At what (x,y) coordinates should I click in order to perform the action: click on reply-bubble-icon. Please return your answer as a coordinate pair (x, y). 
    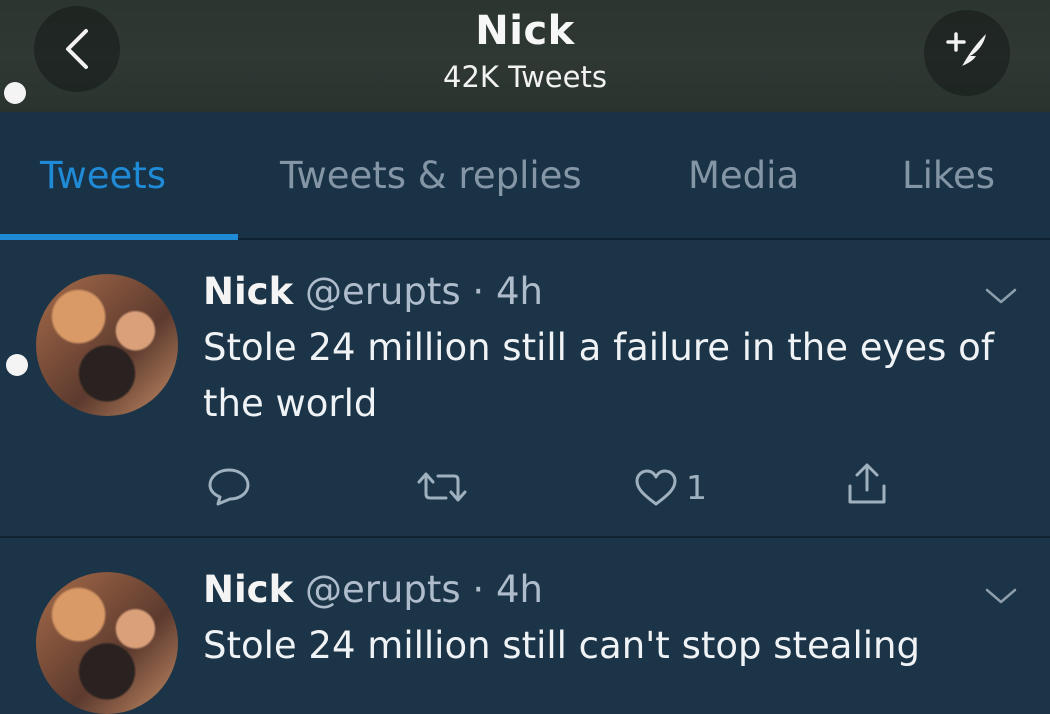
    Looking at the image, I should click on (229, 487).